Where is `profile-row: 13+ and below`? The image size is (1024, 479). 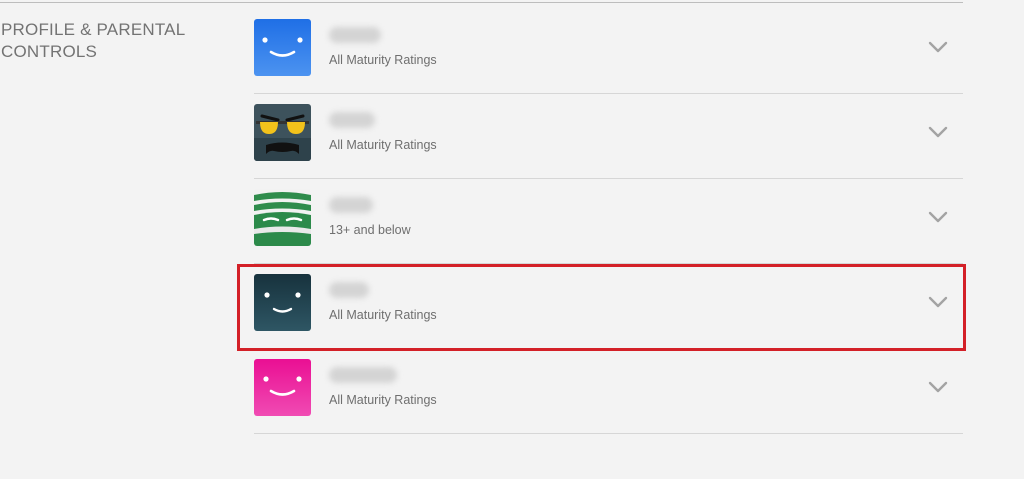 profile-row: 13+ and below is located at coordinates (608, 221).